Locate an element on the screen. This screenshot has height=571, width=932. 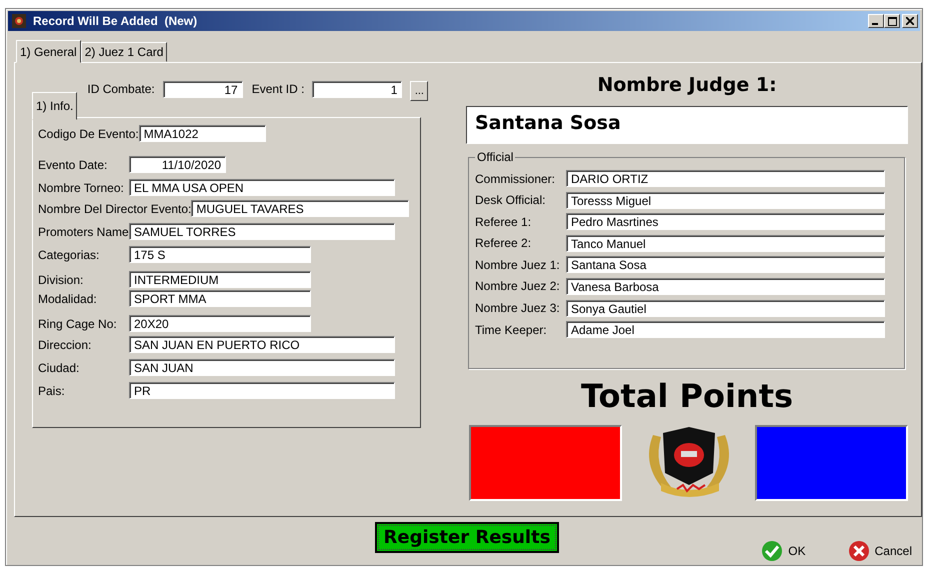
input-field: INTERMEDIUM is located at coordinates (220, 279).